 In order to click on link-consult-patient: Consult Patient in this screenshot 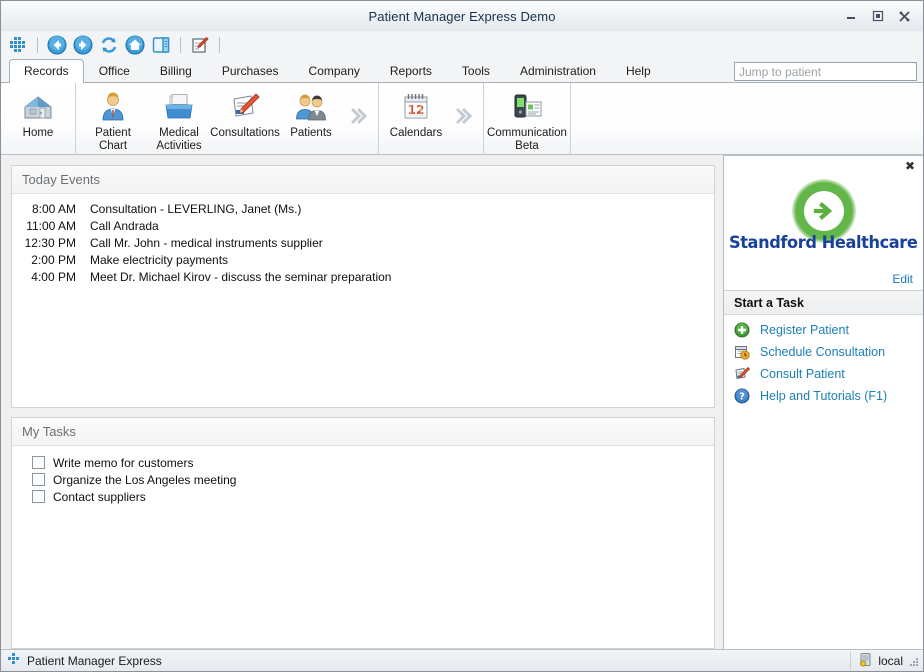, I will do `click(828, 374)`.